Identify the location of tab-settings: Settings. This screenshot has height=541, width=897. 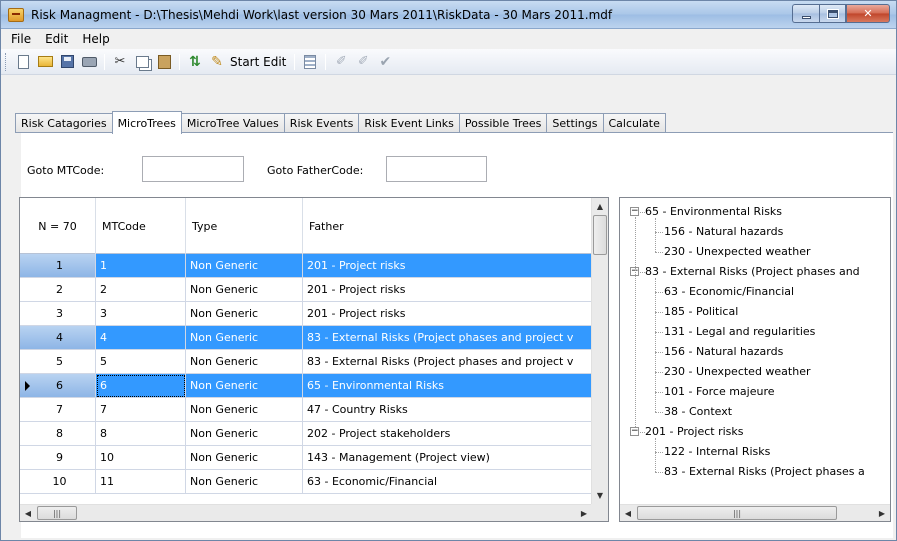
(575, 123).